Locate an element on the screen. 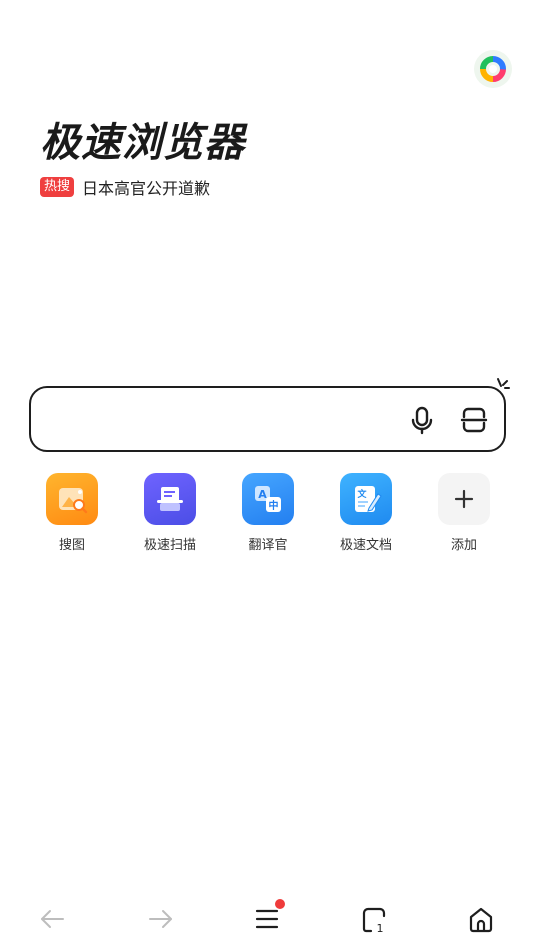 This screenshot has height=951, width=535. forward-button is located at coordinates (161, 919).